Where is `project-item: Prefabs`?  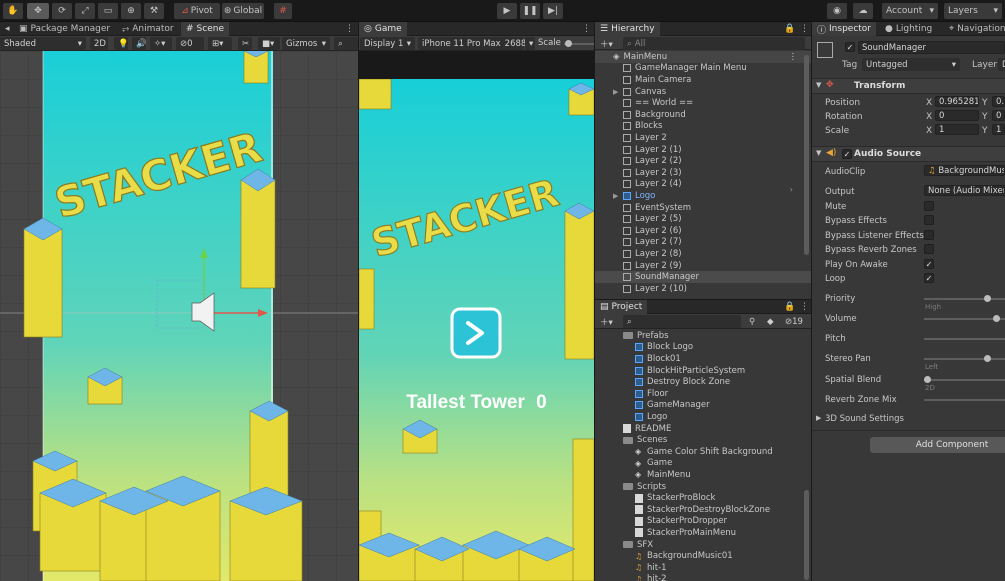 project-item: Prefabs is located at coordinates (703, 336).